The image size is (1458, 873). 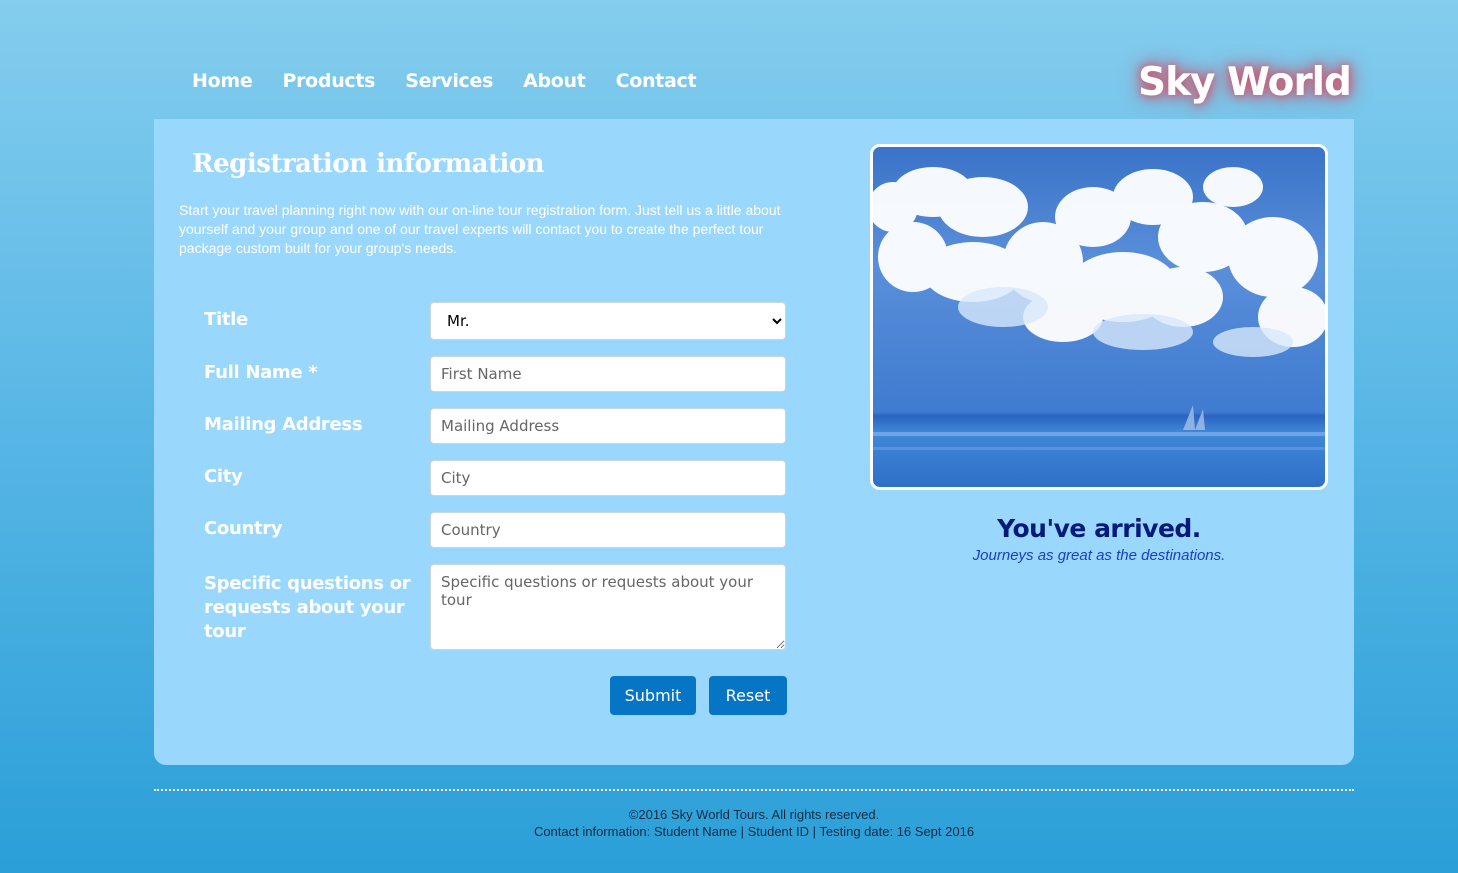 What do you see at coordinates (1099, 308) in the screenshot?
I see `clouds-illustration` at bounding box center [1099, 308].